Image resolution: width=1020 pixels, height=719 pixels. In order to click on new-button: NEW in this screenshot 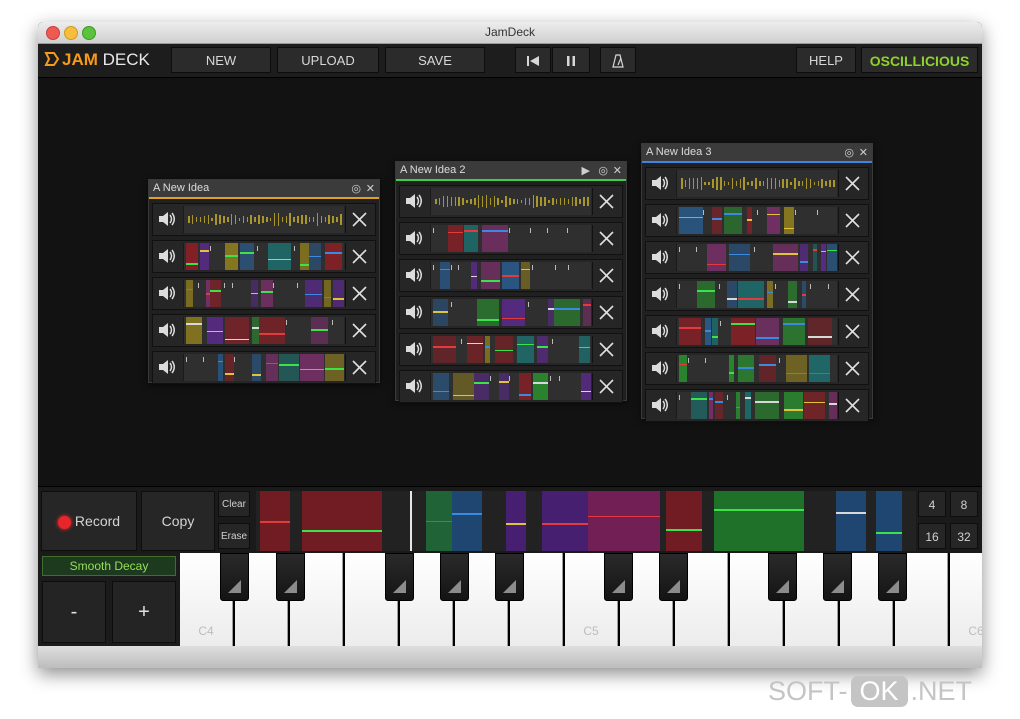, I will do `click(221, 60)`.